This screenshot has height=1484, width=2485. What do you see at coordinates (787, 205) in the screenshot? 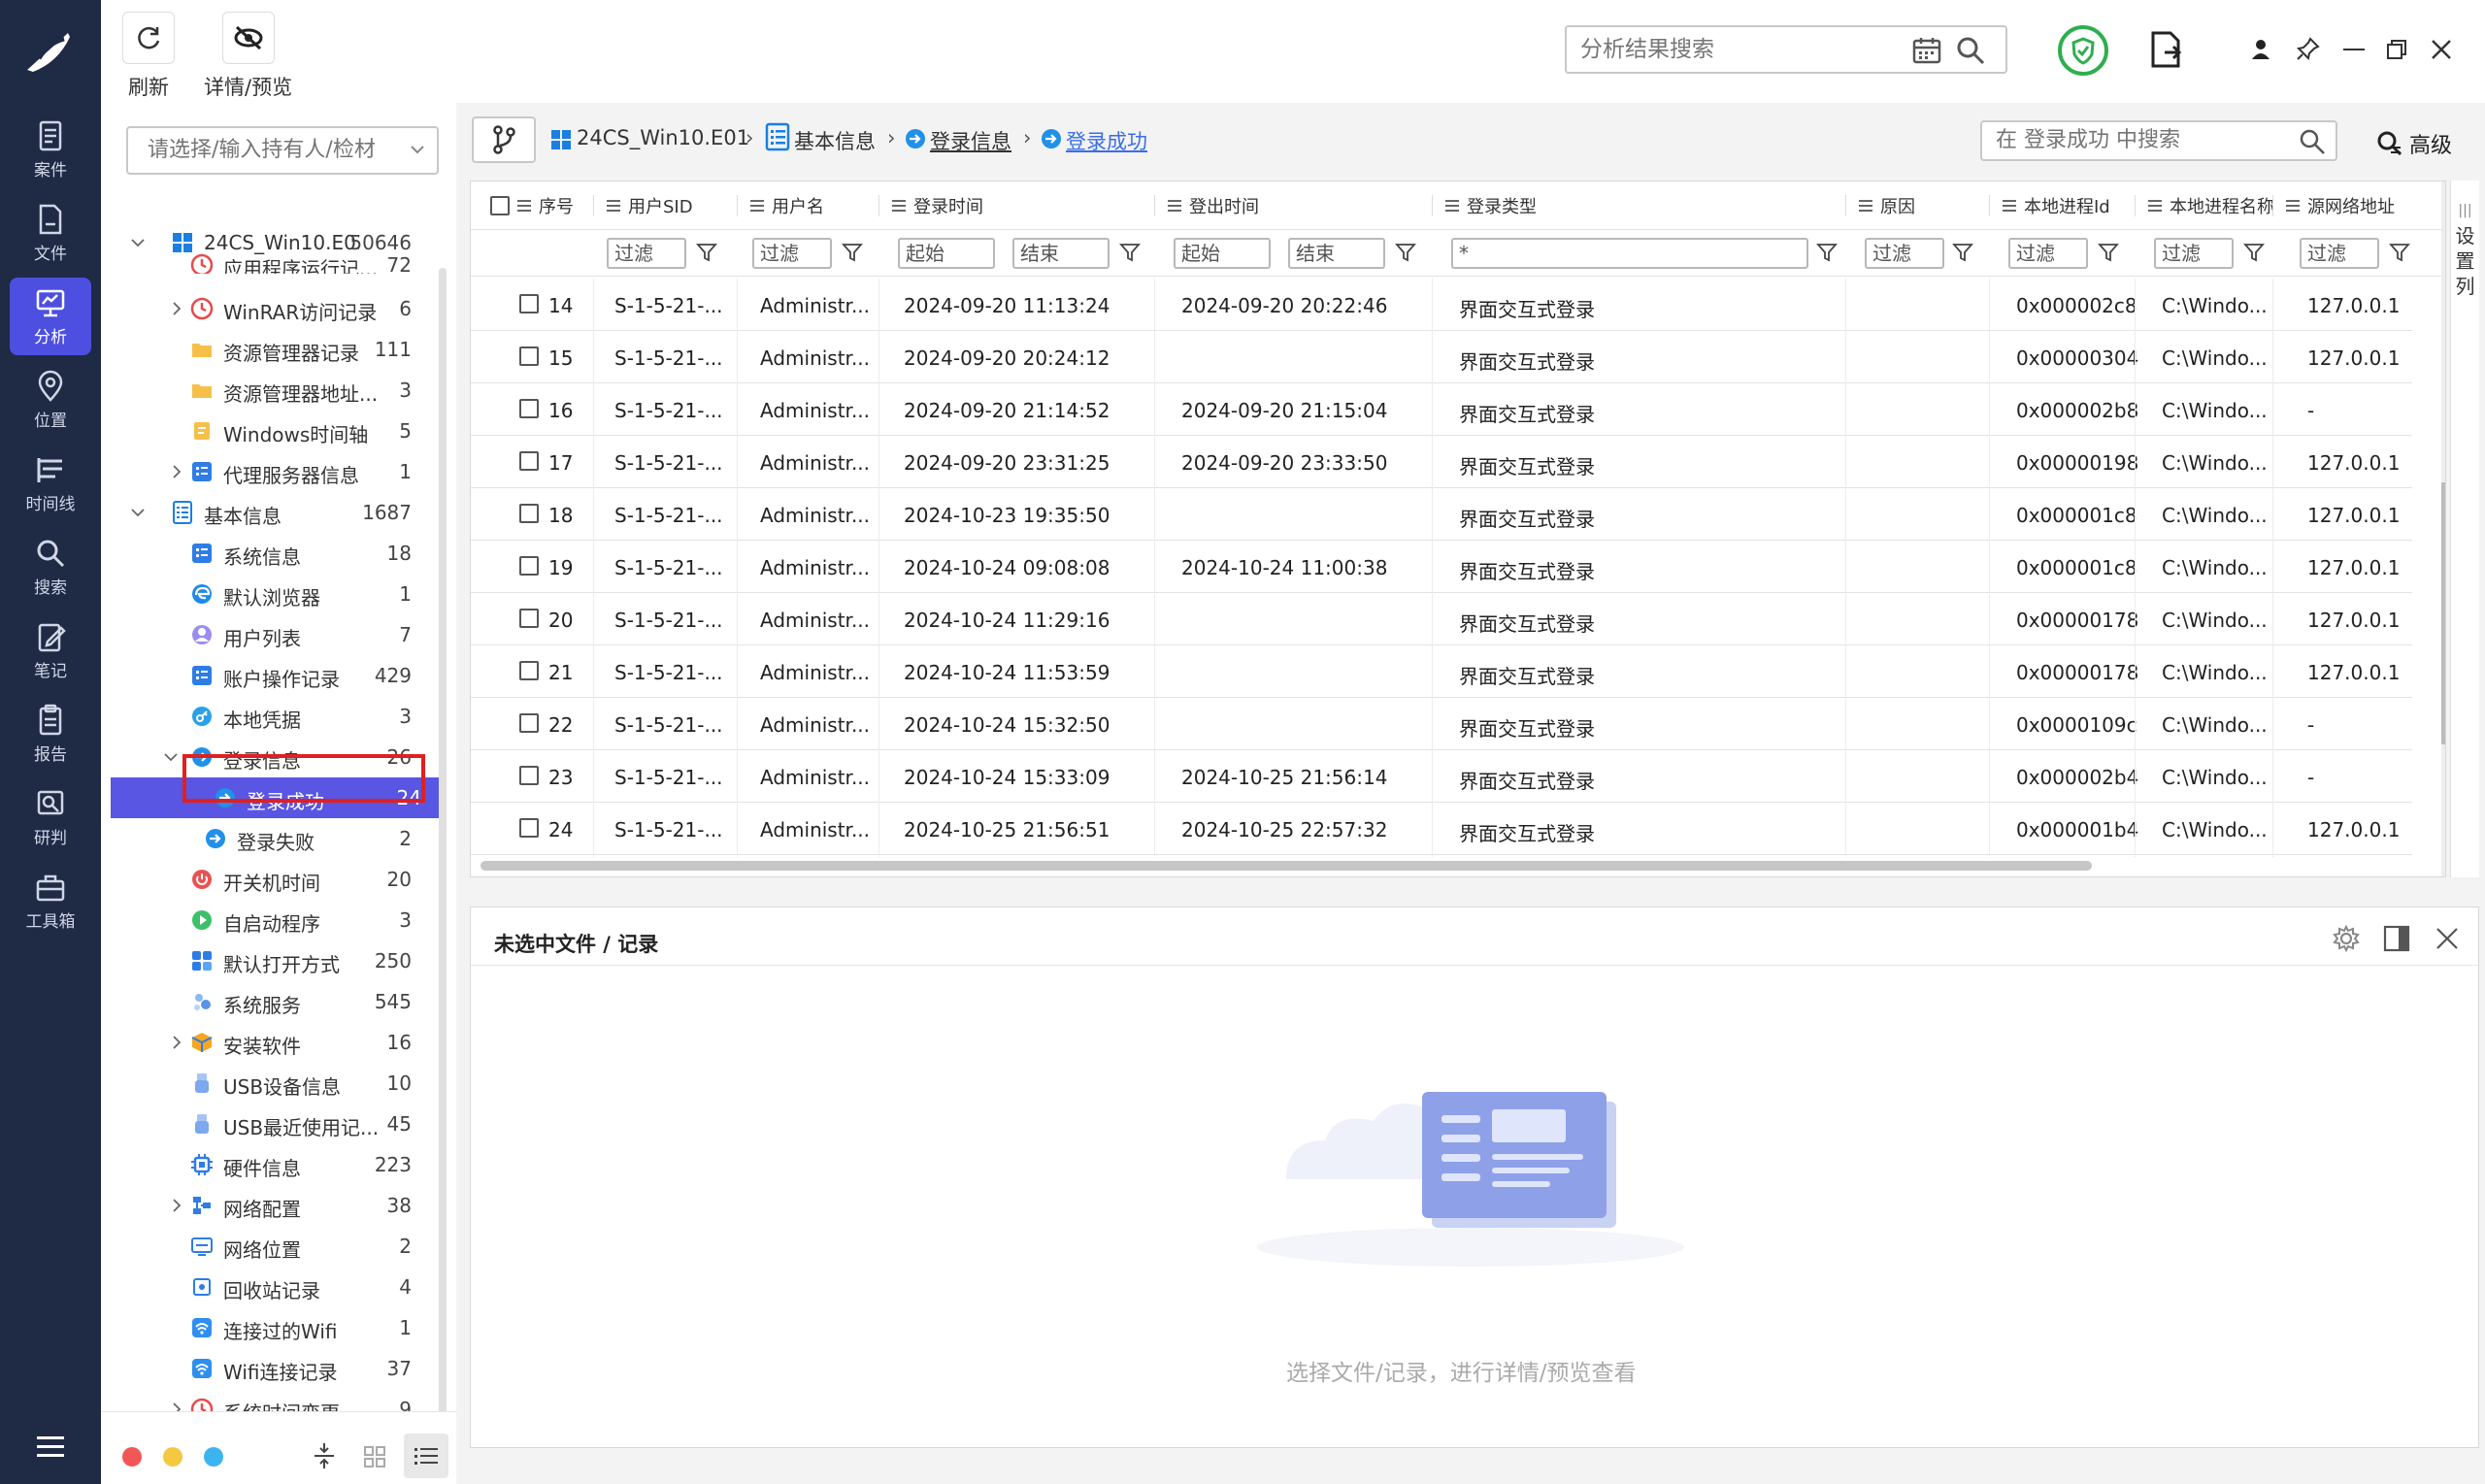
I see `column-header-user: 用户名` at bounding box center [787, 205].